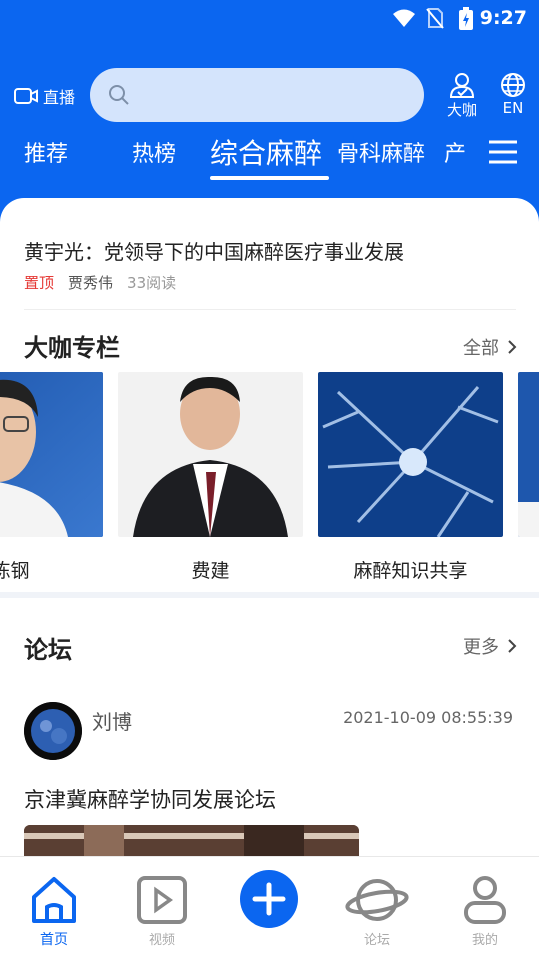 The width and height of the screenshot is (539, 958). Describe the element at coordinates (513, 108) in the screenshot. I see `language-label: EN` at that location.